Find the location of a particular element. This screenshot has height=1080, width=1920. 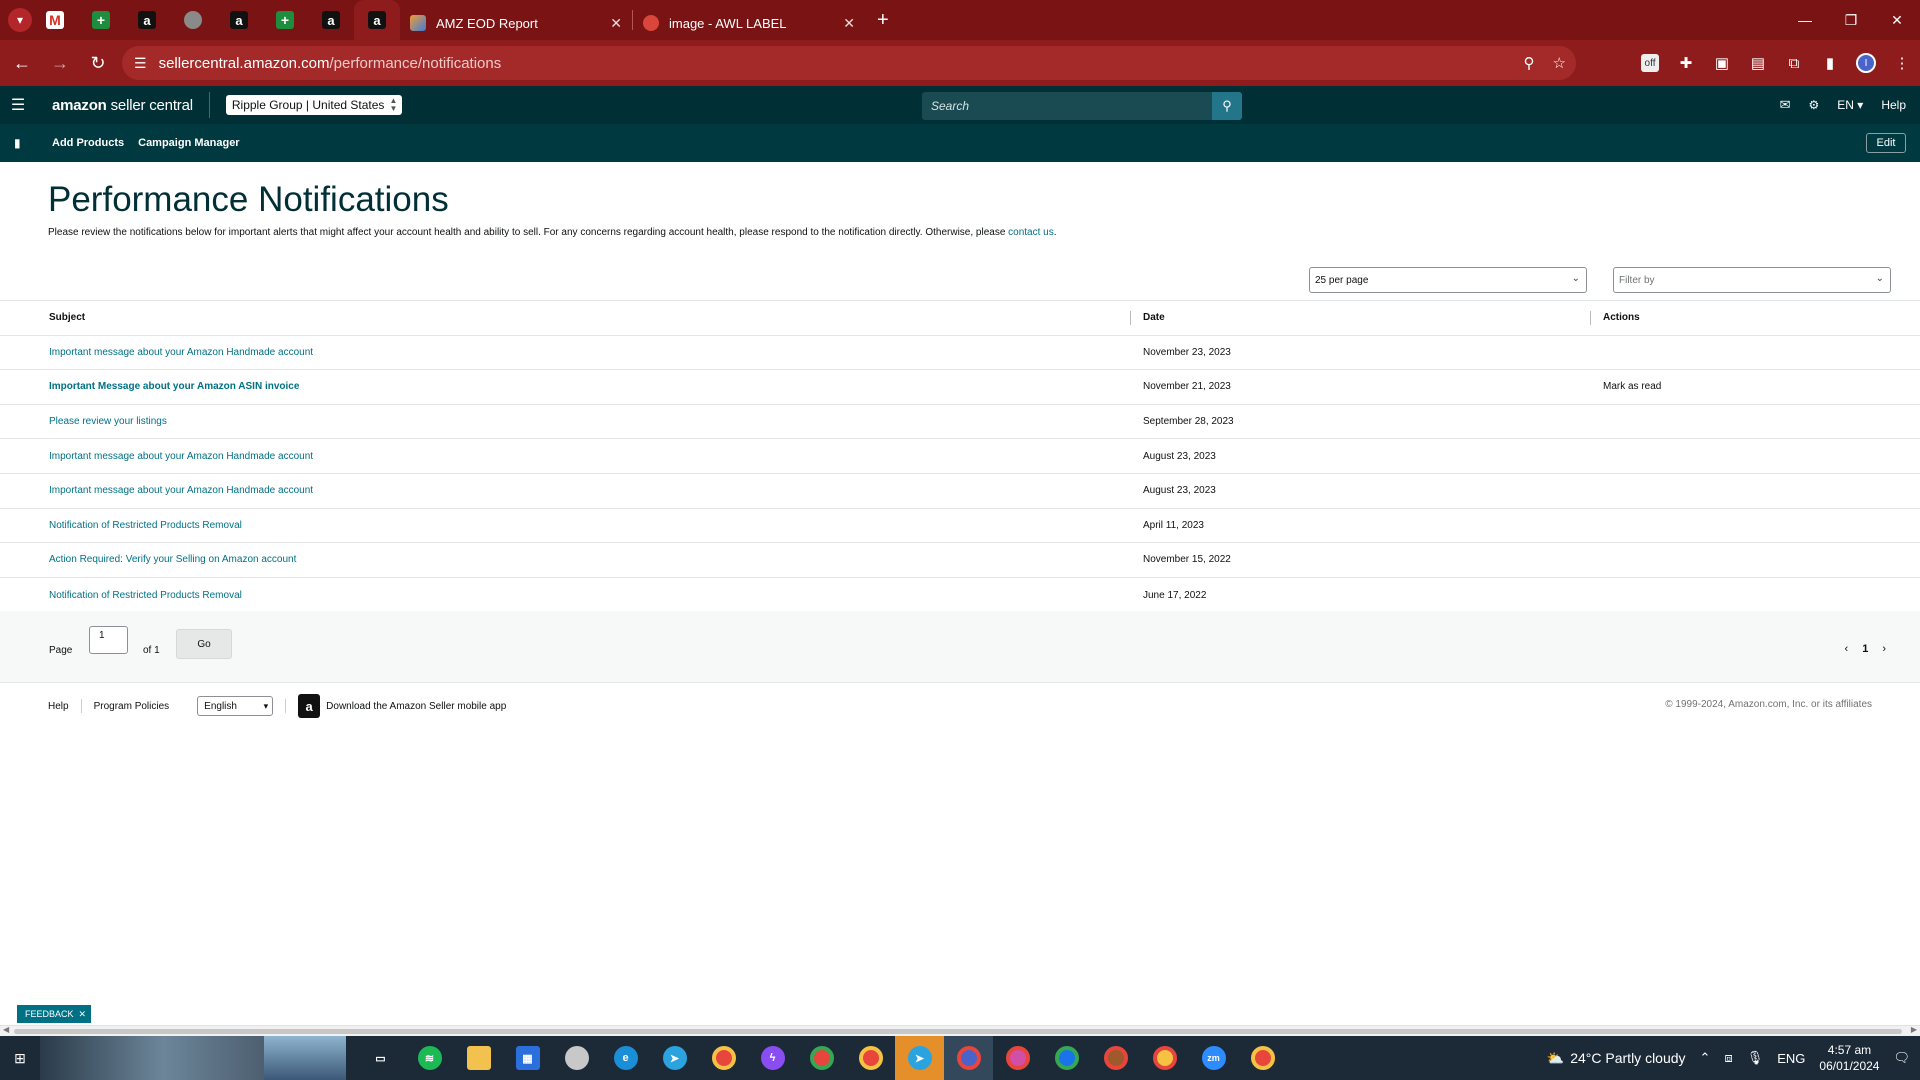

site-info-icon: ☰ is located at coordinates (140, 63).